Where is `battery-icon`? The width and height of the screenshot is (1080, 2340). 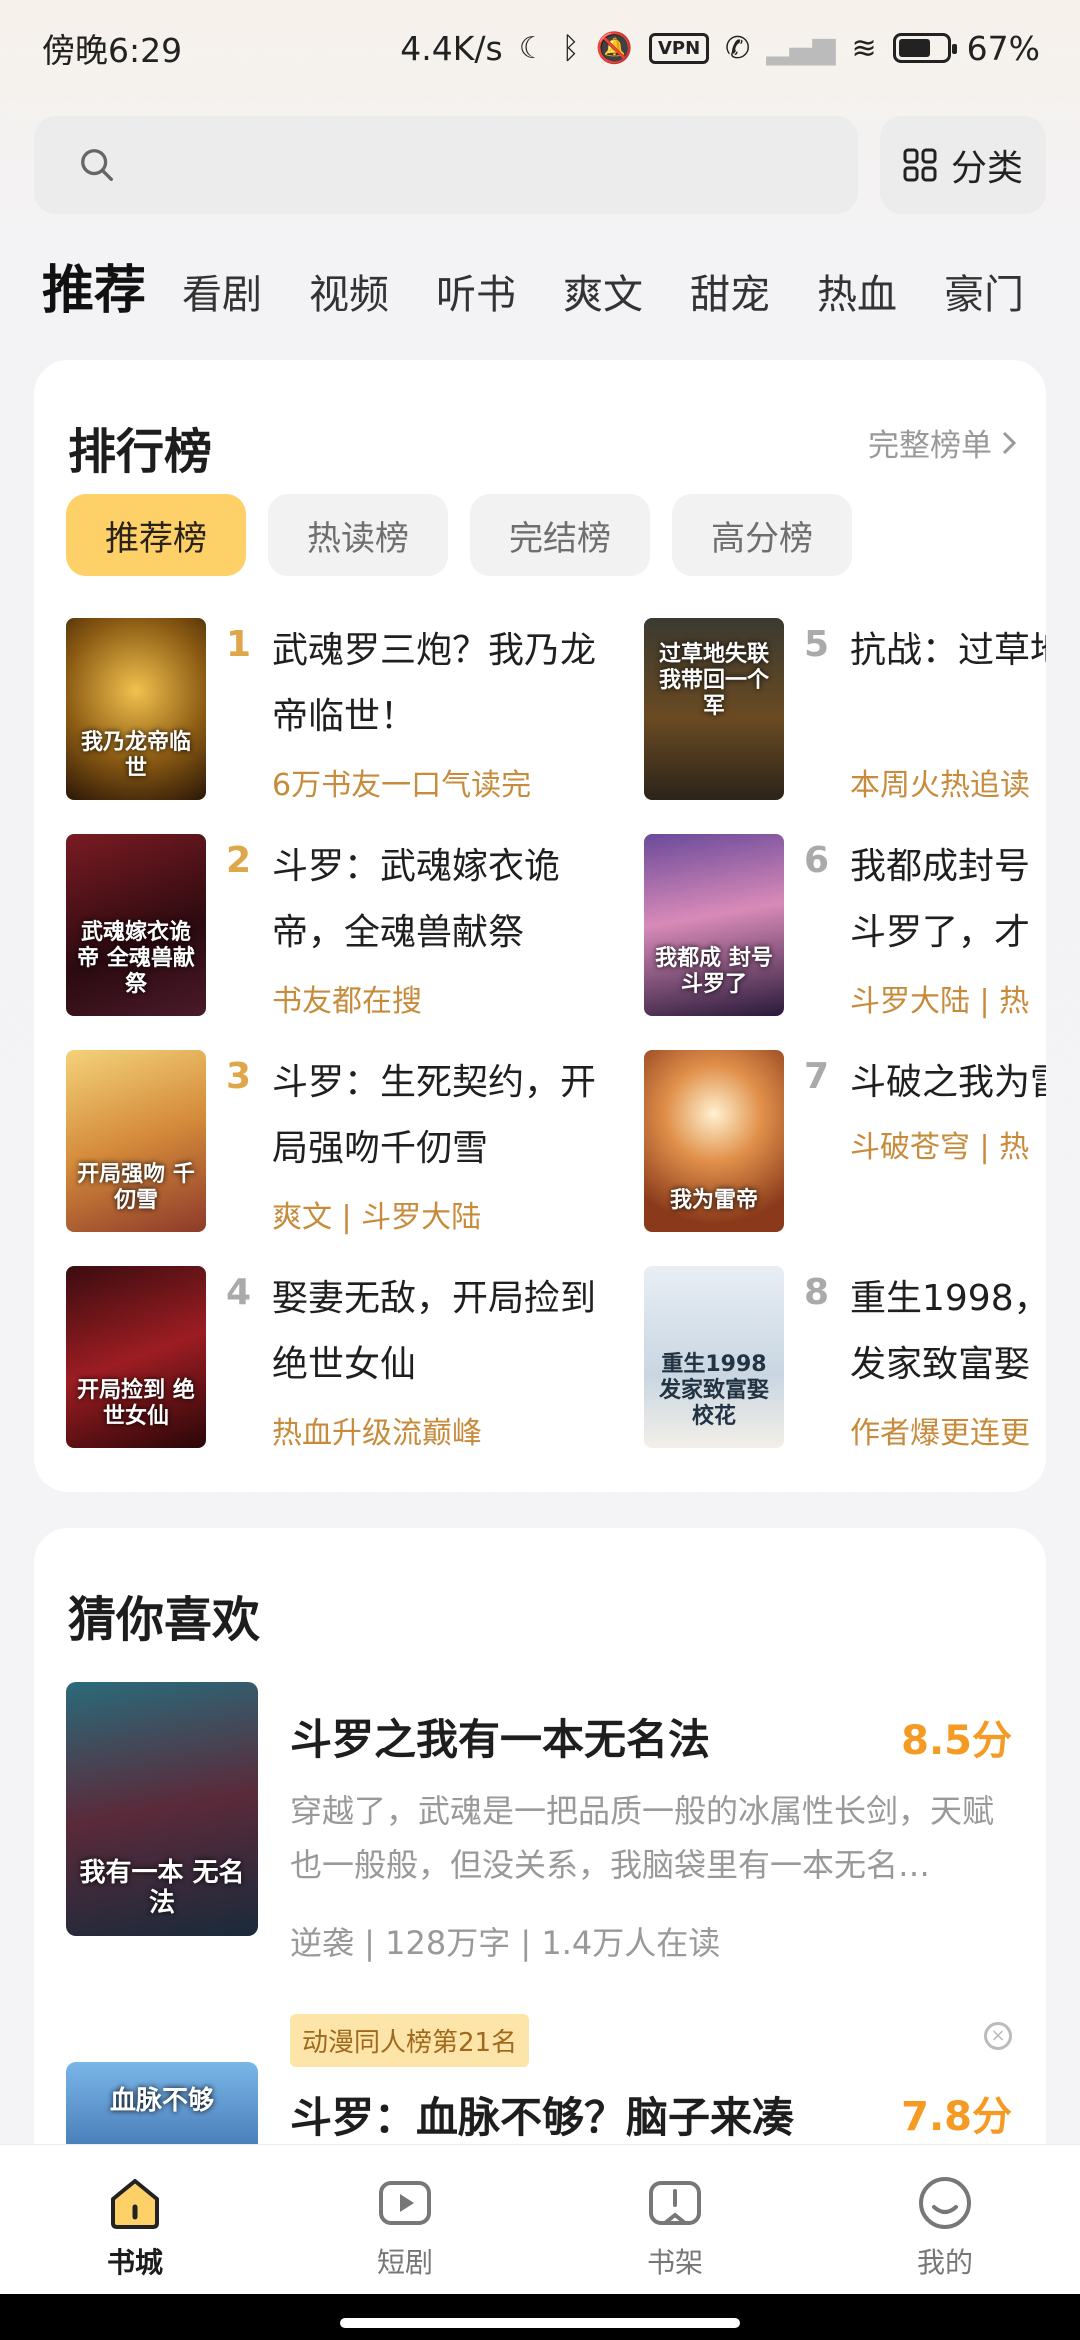
battery-icon is located at coordinates (924, 48).